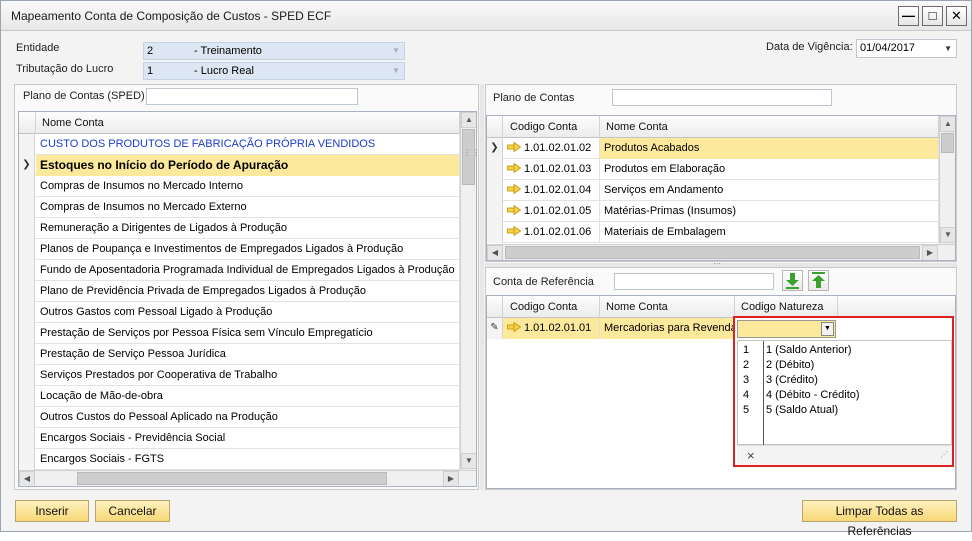  What do you see at coordinates (713, 190) in the screenshot?
I see `table-row: 1.01.02.01.04 Serviços em Andamento` at bounding box center [713, 190].